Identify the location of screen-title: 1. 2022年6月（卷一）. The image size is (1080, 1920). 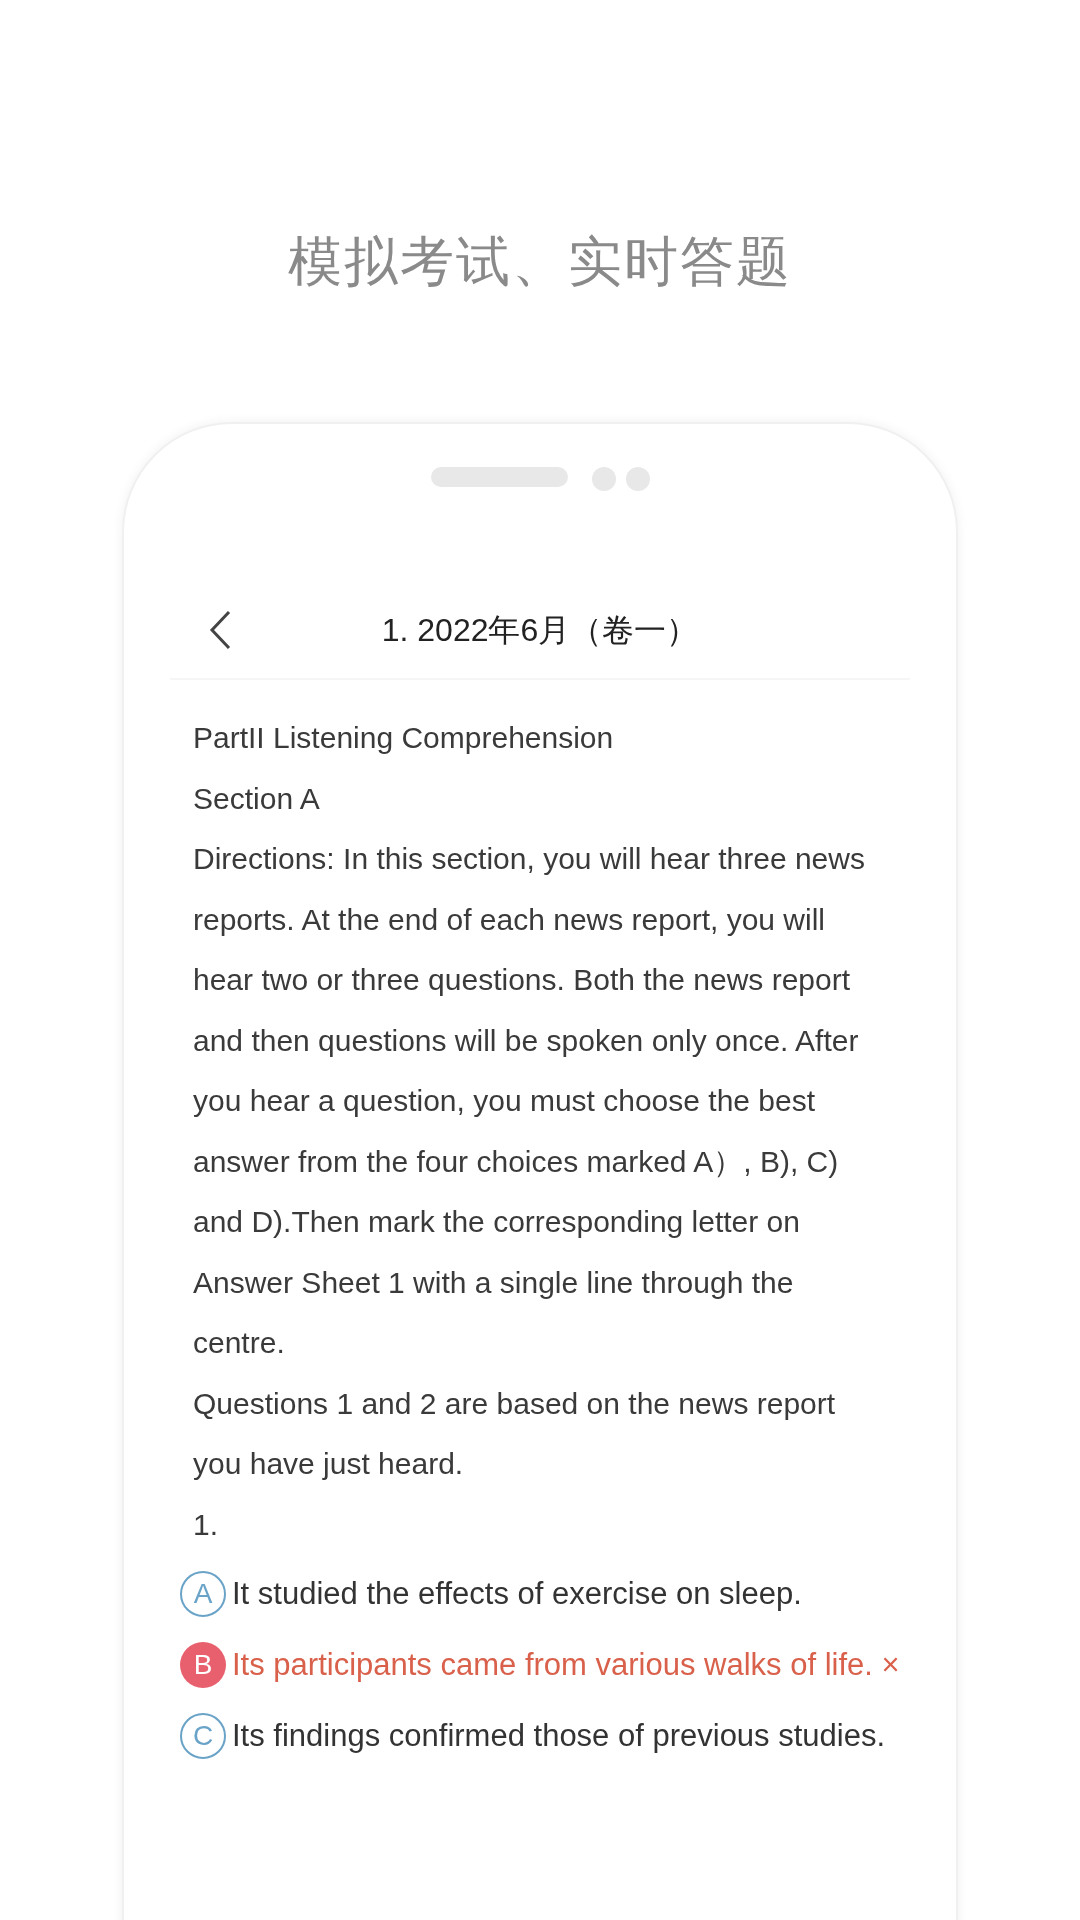
(540, 630).